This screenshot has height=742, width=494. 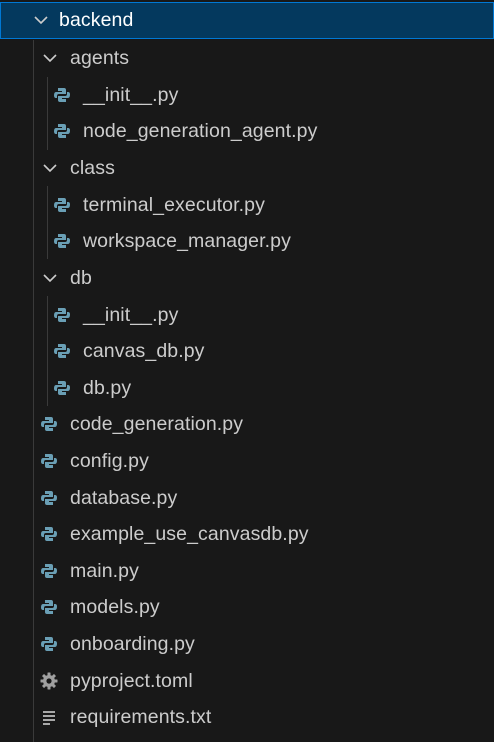 I want to click on file-label: canvas_db.py, so click(x=144, y=350).